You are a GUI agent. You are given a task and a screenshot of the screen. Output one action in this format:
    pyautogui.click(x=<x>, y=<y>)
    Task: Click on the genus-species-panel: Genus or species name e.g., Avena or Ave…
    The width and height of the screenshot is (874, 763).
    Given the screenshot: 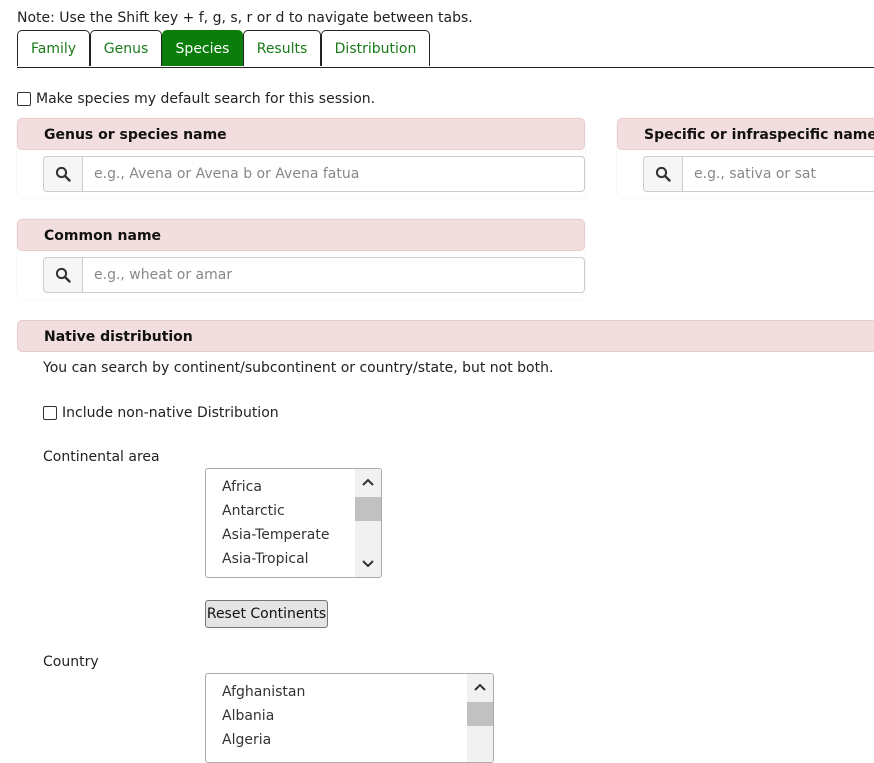 What is the action you would take?
    pyautogui.click(x=301, y=158)
    